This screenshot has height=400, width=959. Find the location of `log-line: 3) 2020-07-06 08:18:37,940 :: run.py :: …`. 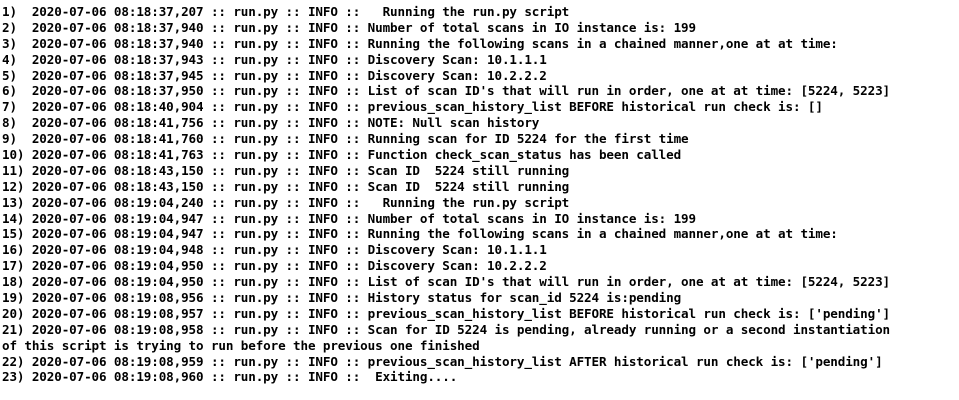

log-line: 3) 2020-07-06 08:18:37,940 :: run.py :: … is located at coordinates (420, 43).